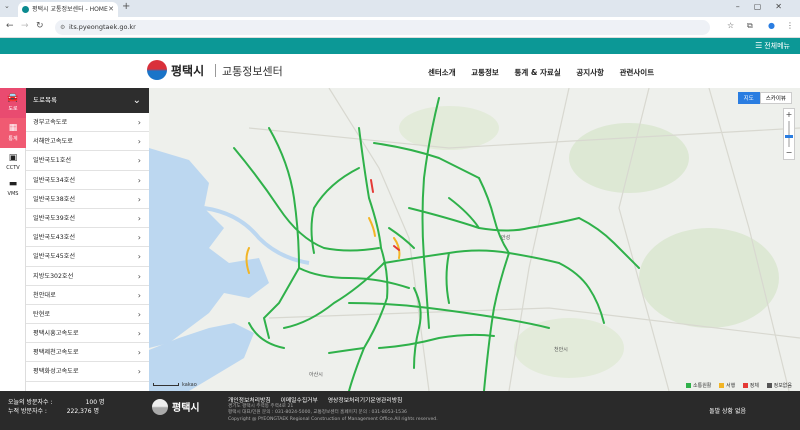  What do you see at coordinates (87, 100) in the screenshot?
I see `road-list-header: 도로목록 ⌄` at bounding box center [87, 100].